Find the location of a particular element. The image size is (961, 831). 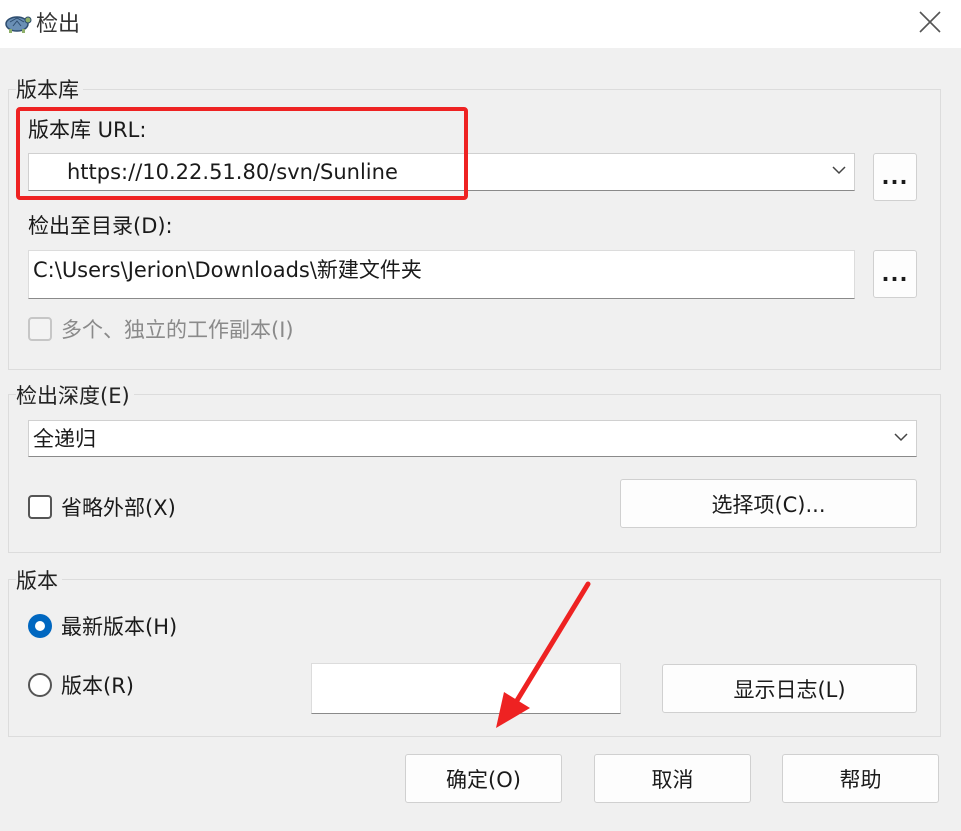

show-log-button: 显示日志(L) is located at coordinates (789, 688).